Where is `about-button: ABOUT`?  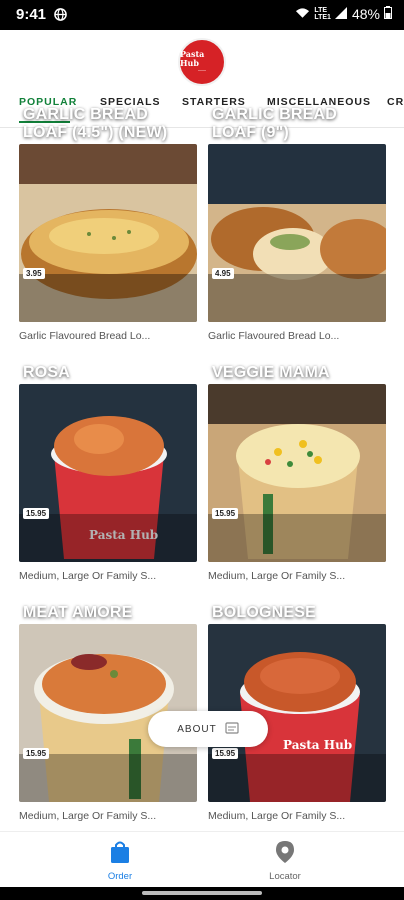
about-button: ABOUT is located at coordinates (208, 729).